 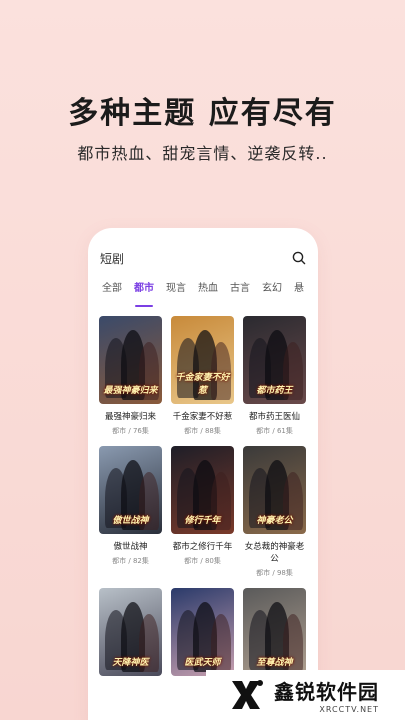 I want to click on drama-card: 至尊战神, so click(x=274, y=632).